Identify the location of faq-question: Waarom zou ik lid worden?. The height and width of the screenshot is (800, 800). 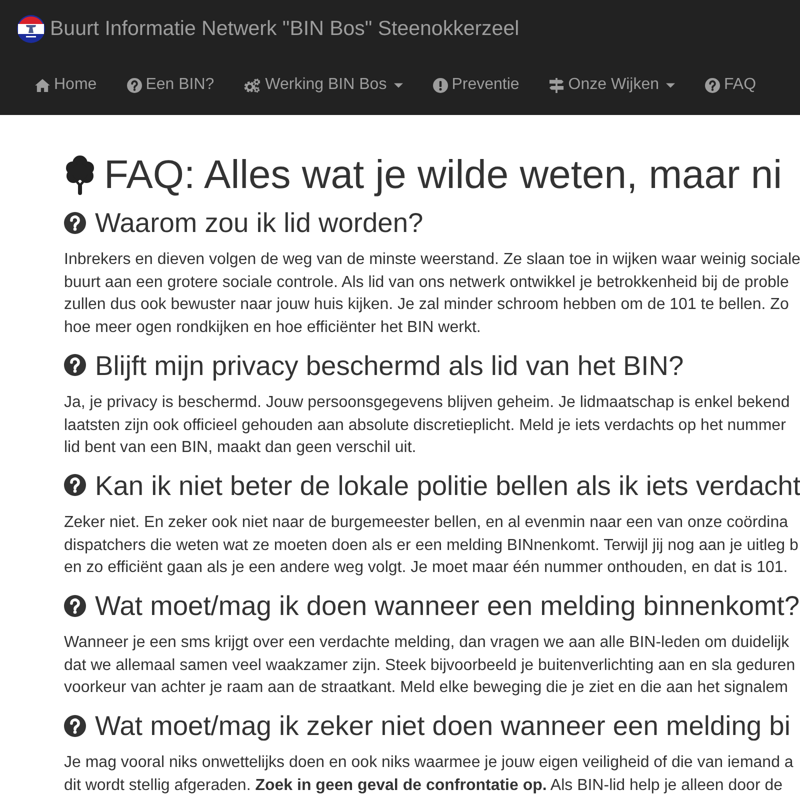
(259, 222).